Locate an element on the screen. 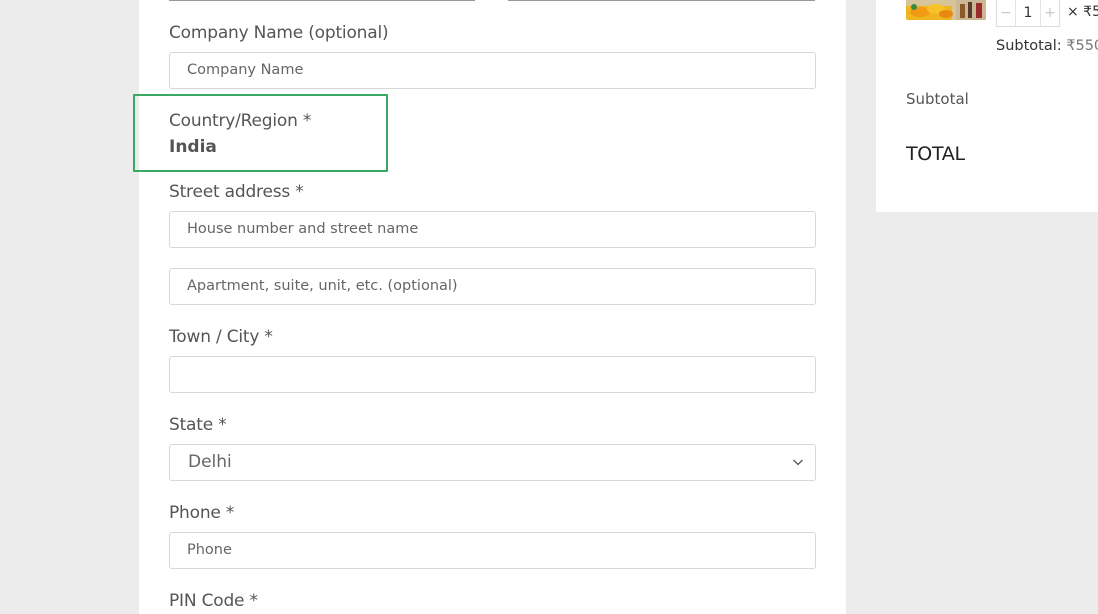 The image size is (1098, 614). item-subtotal-label: Subtotal: is located at coordinates (1029, 46).